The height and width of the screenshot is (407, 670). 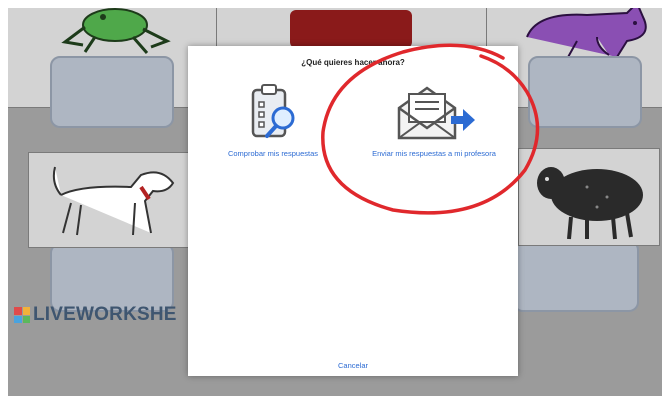 I want to click on check-answers-label: Comprobar mis respuestas, so click(x=273, y=153).